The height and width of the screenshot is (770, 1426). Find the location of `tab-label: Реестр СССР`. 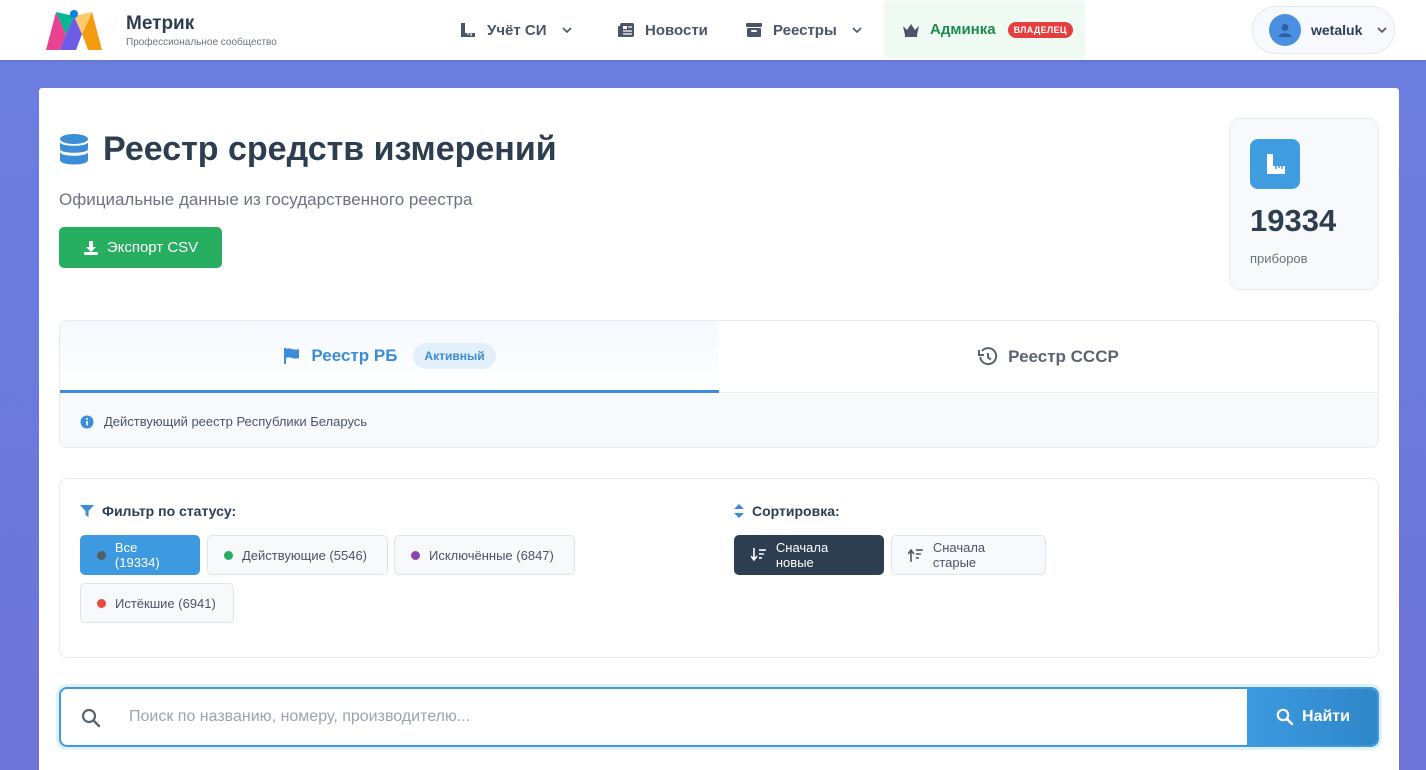

tab-label: Реестр СССР is located at coordinates (1063, 356).